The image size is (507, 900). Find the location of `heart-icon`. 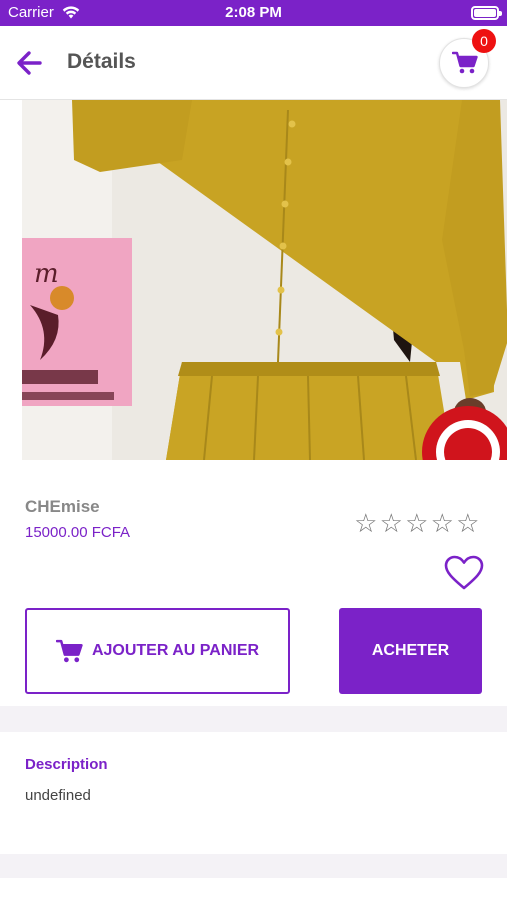

heart-icon is located at coordinates (464, 572).